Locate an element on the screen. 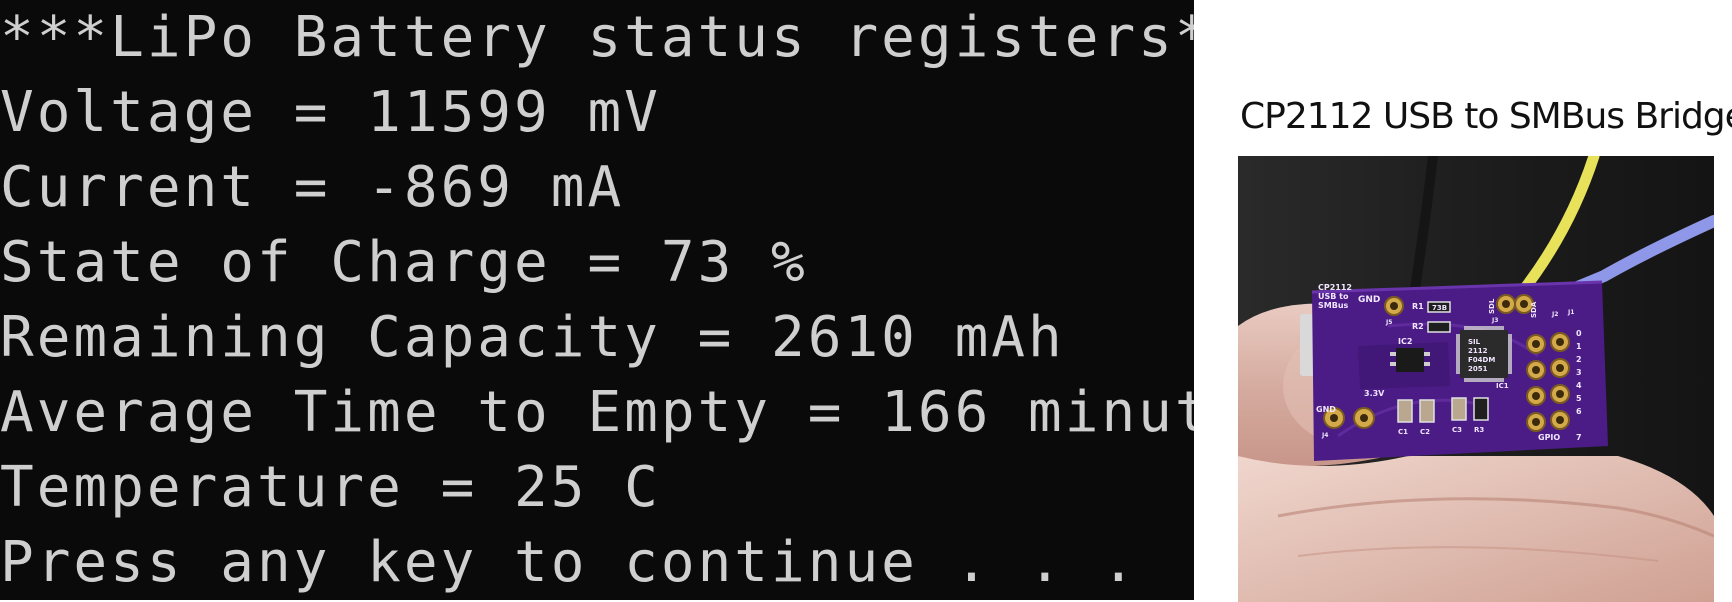 The image size is (1732, 602). gpio-pin-5: 5 is located at coordinates (1579, 398).